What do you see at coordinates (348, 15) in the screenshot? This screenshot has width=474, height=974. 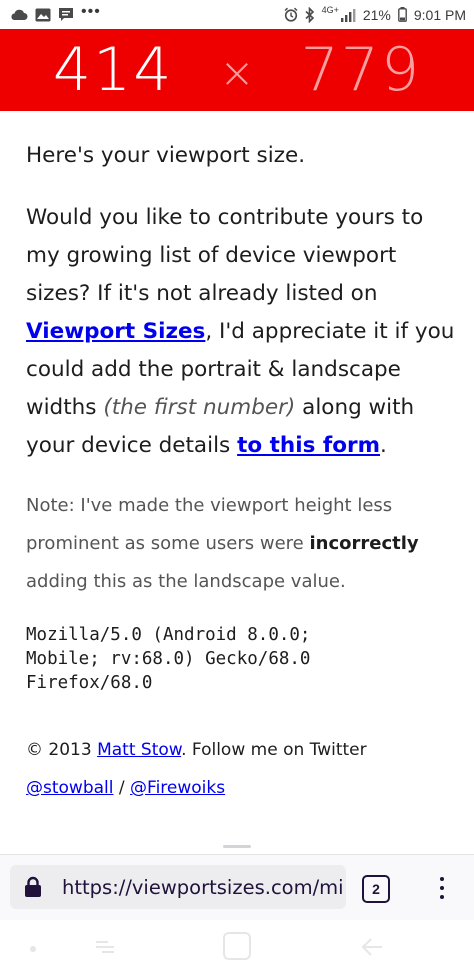 I see `signal-icon` at bounding box center [348, 15].